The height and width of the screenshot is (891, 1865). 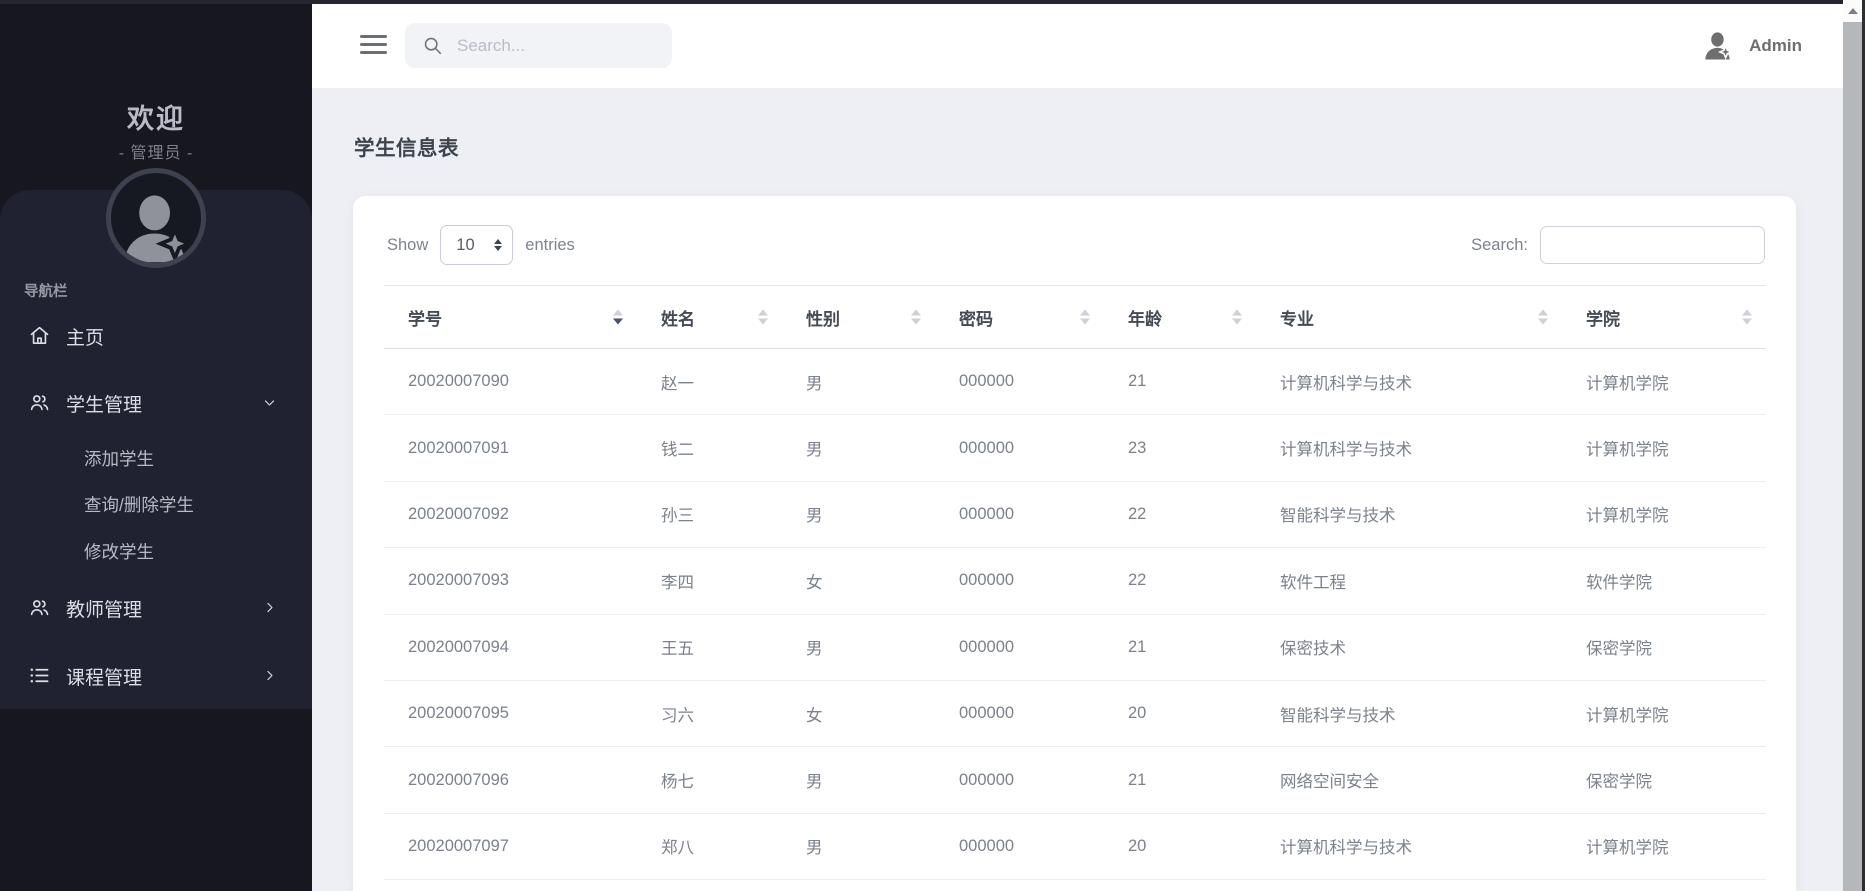 I want to click on sidebar-item-label: 学生管理, so click(x=104, y=405).